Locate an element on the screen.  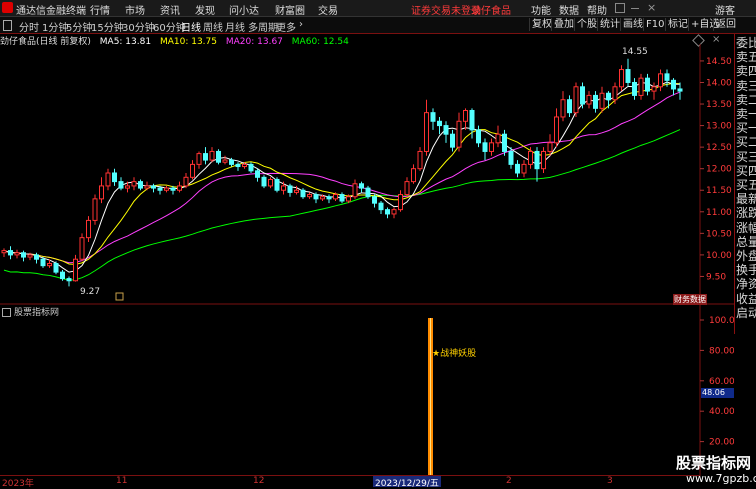
quote-field-10: 买五 is located at coordinates (746, 185).